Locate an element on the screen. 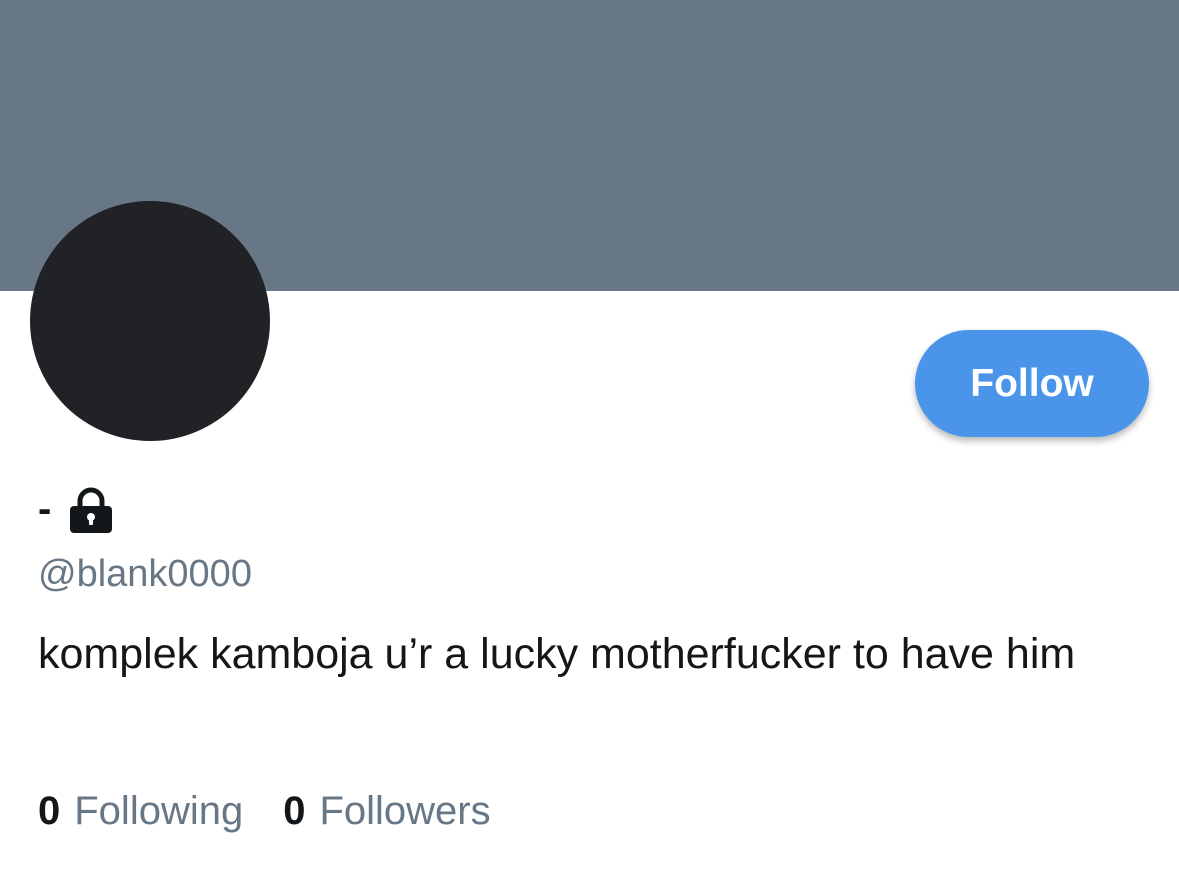 The height and width of the screenshot is (870, 1179). followers-stat: 0 Followers is located at coordinates (386, 811).